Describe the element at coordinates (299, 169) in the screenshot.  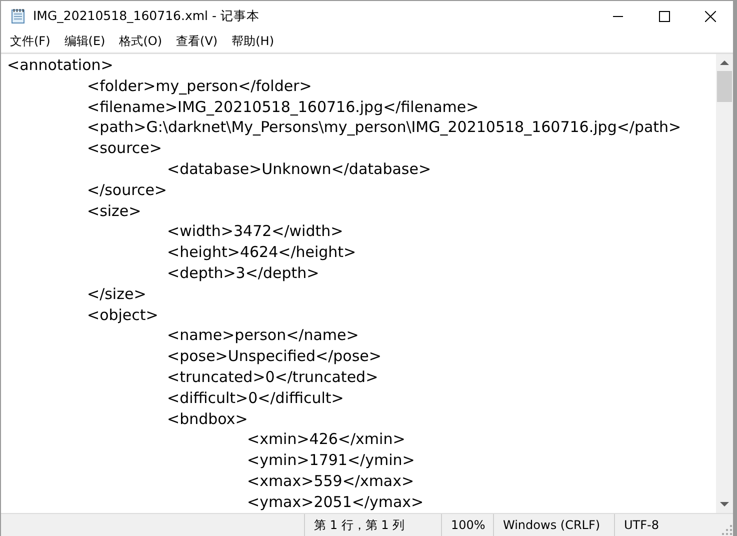
I see `text-line: <database>Unknown</database>` at that location.